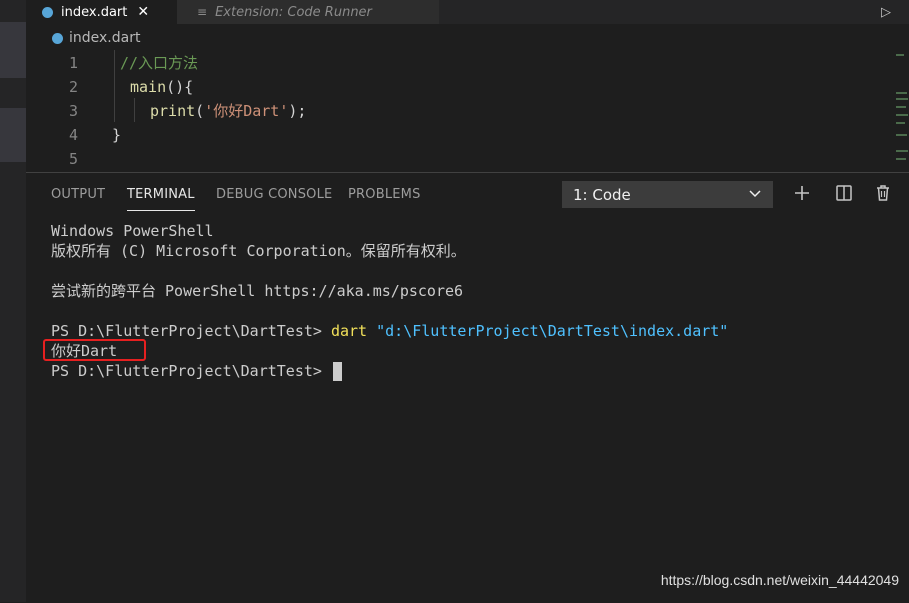 This screenshot has width=909, height=603. I want to click on minimap, so click(901, 111).